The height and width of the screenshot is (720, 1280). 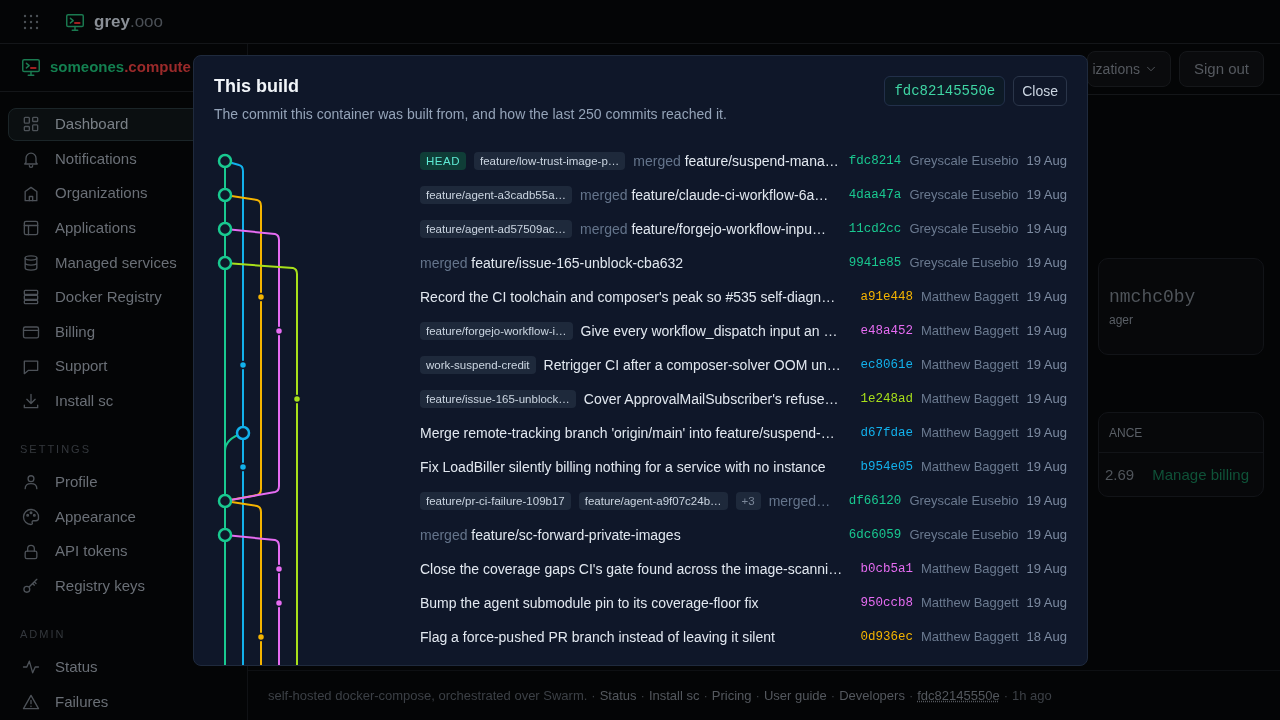 I want to click on commit-hash: 9941e85, so click(x=875, y=263).